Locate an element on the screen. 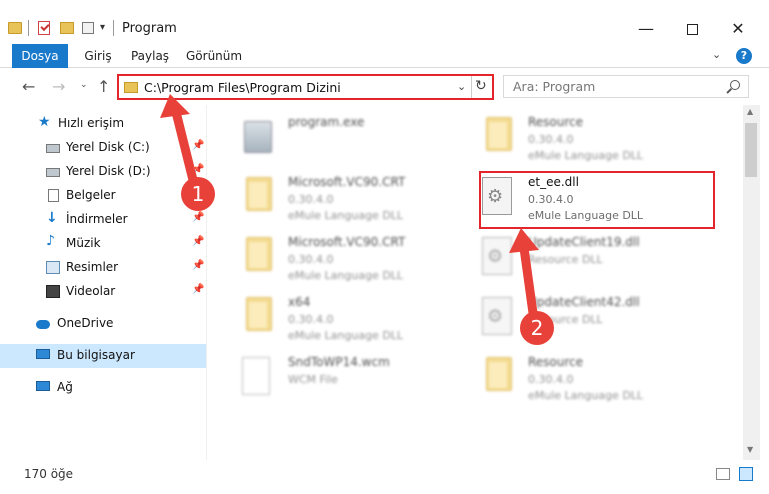 The width and height of the screenshot is (769, 494). sidebar-item-documents: Belgeler 📌 is located at coordinates (103, 196).